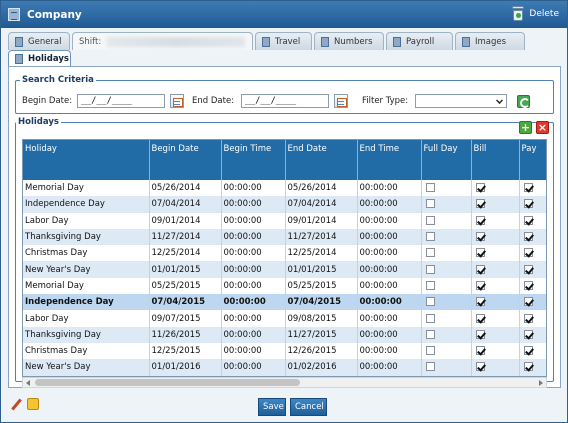 This screenshot has width=568, height=423. I want to click on tab-payroll: Payroll, so click(419, 41).